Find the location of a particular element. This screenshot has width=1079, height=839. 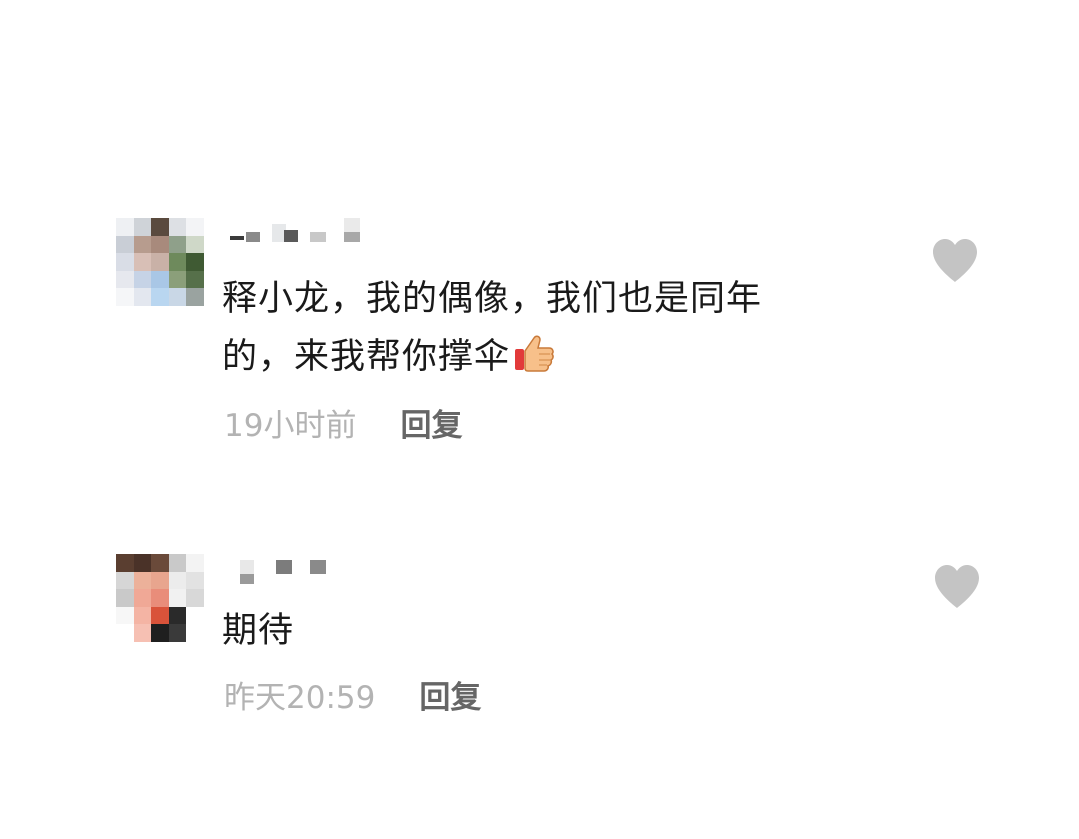

comment-meta: 19小时前 回复 is located at coordinates (343, 422).